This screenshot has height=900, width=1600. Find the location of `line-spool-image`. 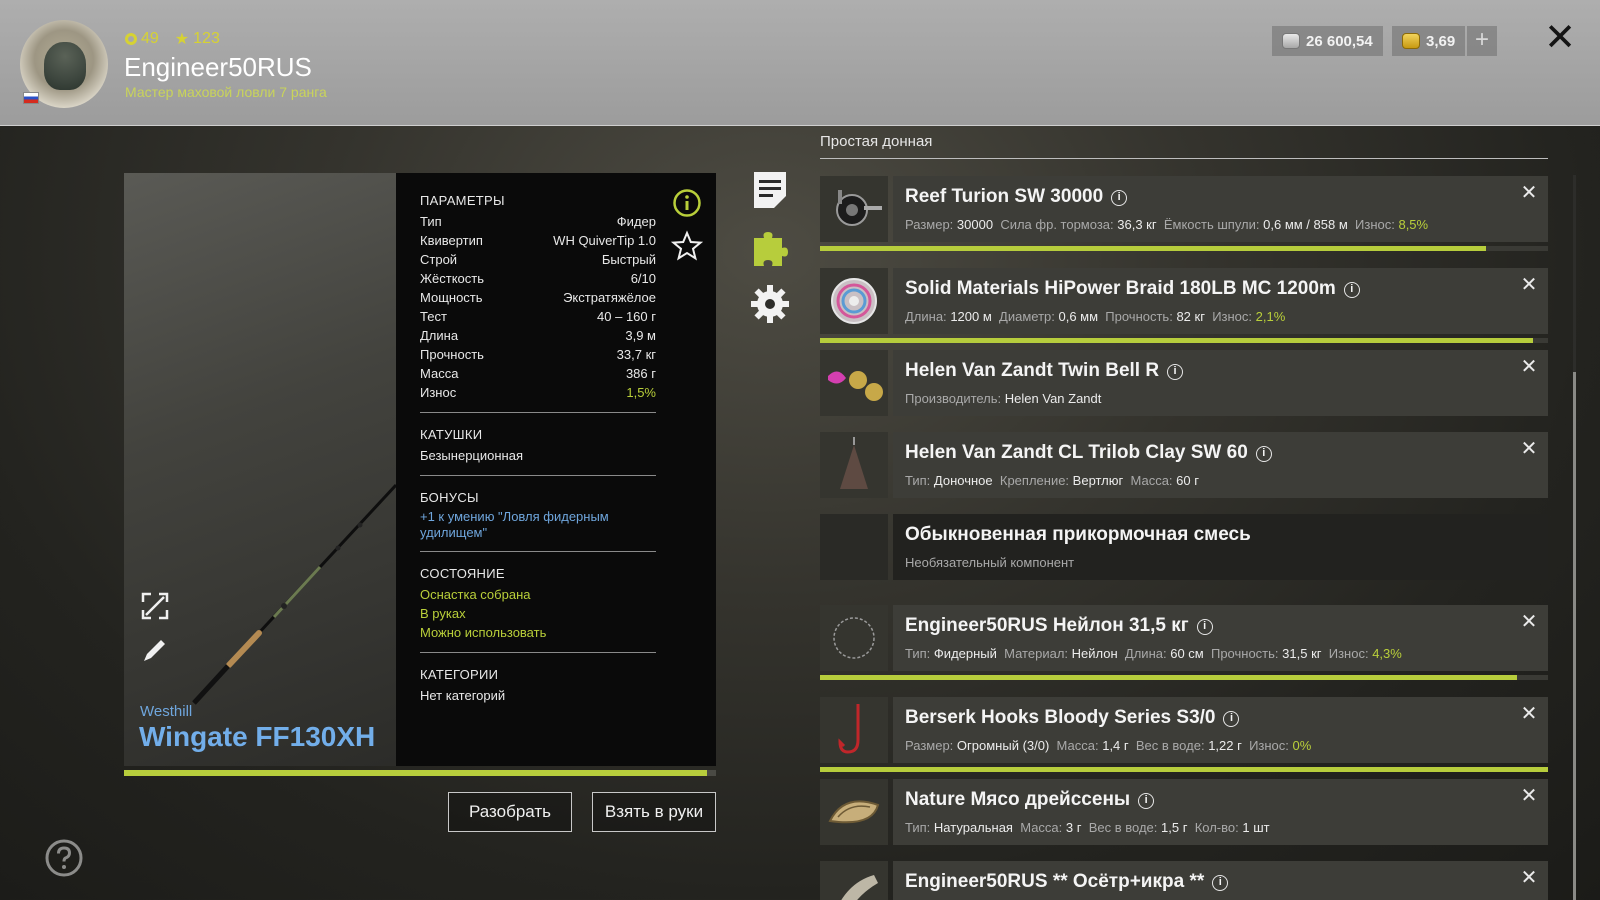

line-spool-image is located at coordinates (854, 301).